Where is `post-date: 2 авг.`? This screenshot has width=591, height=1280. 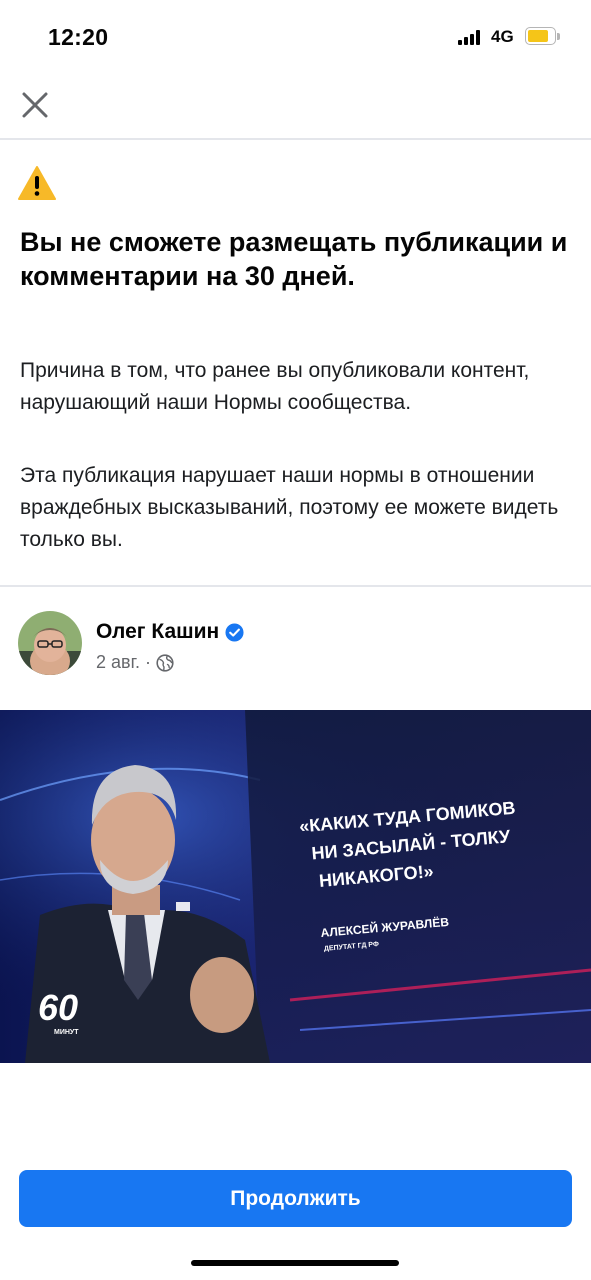
post-date: 2 авг. is located at coordinates (118, 662).